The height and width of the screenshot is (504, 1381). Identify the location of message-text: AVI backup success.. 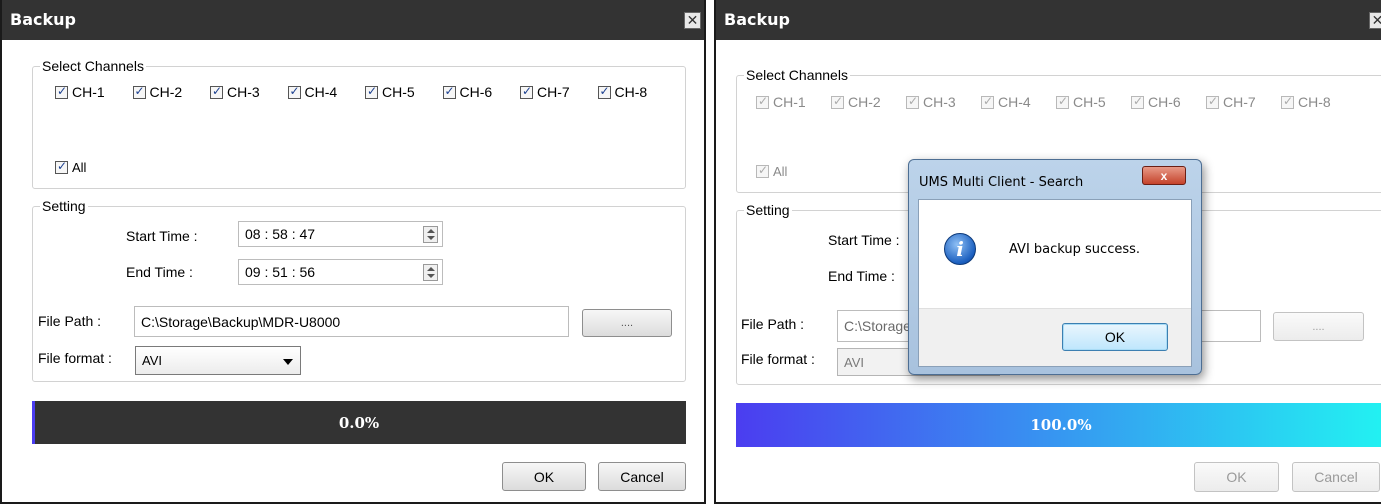
(1075, 249).